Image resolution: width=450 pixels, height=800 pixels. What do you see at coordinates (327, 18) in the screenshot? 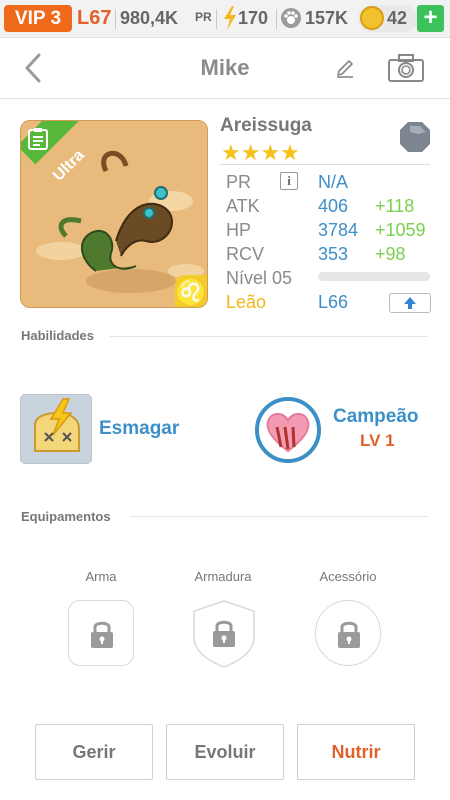
I see `paw-points-value: 157K` at bounding box center [327, 18].